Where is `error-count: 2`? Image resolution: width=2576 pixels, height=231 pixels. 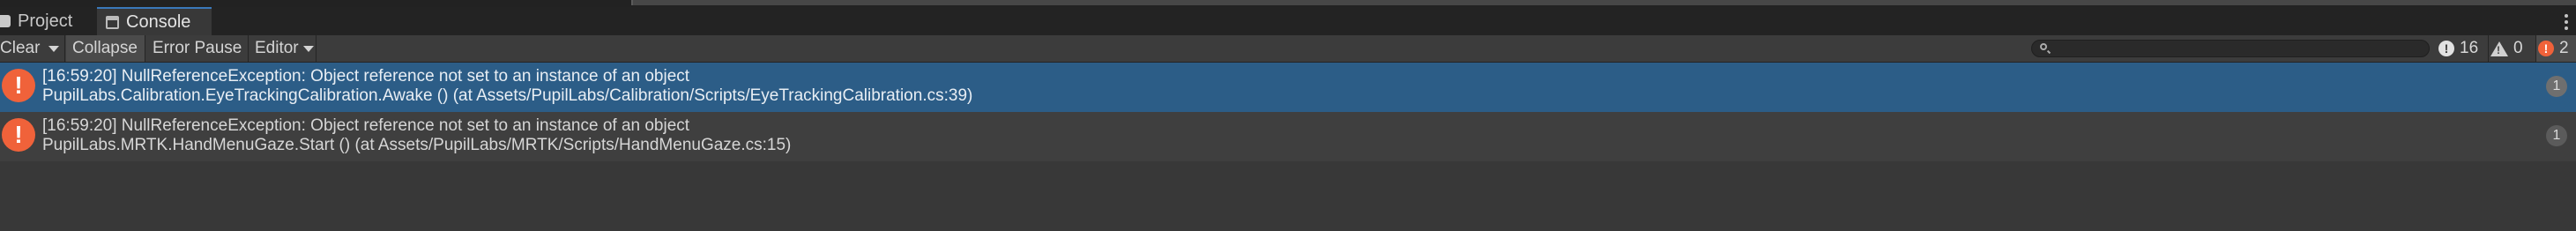 error-count: 2 is located at coordinates (2564, 48).